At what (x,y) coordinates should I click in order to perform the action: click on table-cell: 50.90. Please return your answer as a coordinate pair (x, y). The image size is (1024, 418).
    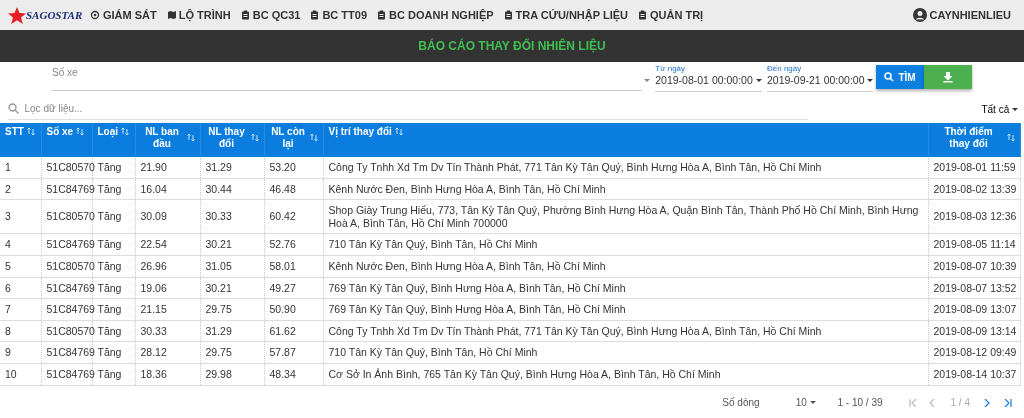
    Looking at the image, I should click on (293, 309).